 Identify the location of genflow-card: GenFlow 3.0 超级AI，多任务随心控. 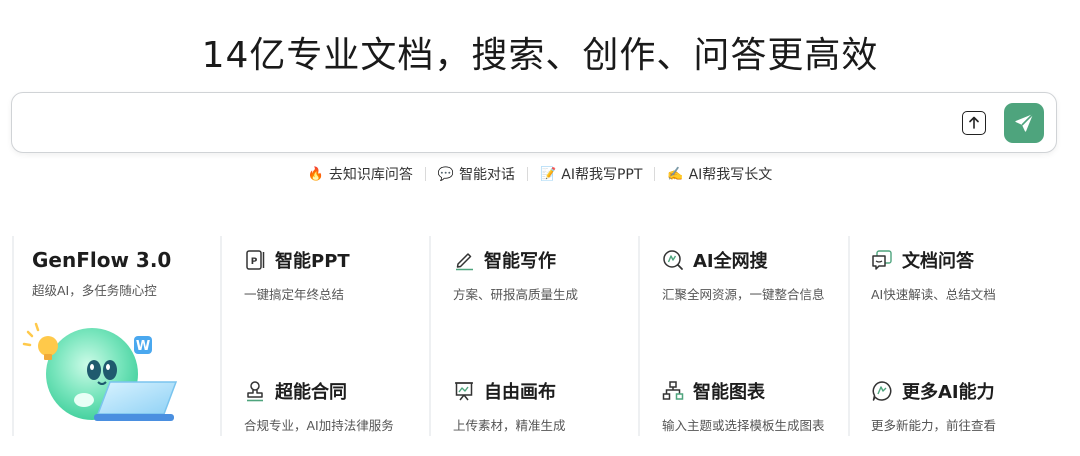
(132, 281).